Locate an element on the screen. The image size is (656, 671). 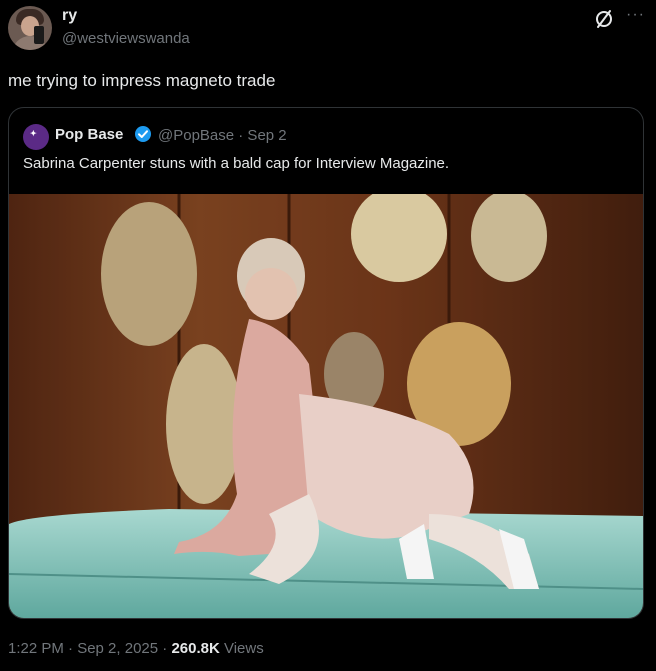
tweet-text: me trying to impress magneto trade is located at coordinates (142, 80).